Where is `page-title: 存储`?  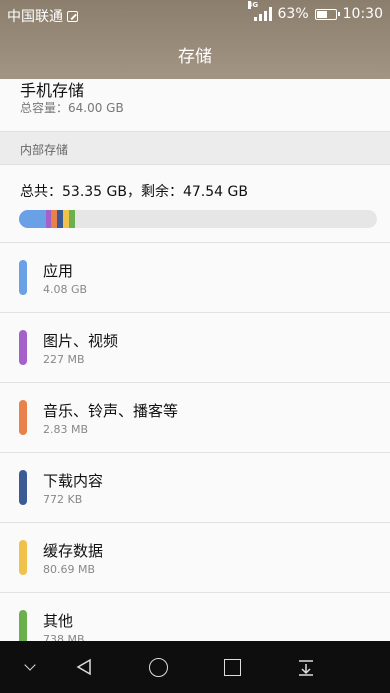
page-title: 存储 is located at coordinates (195, 57).